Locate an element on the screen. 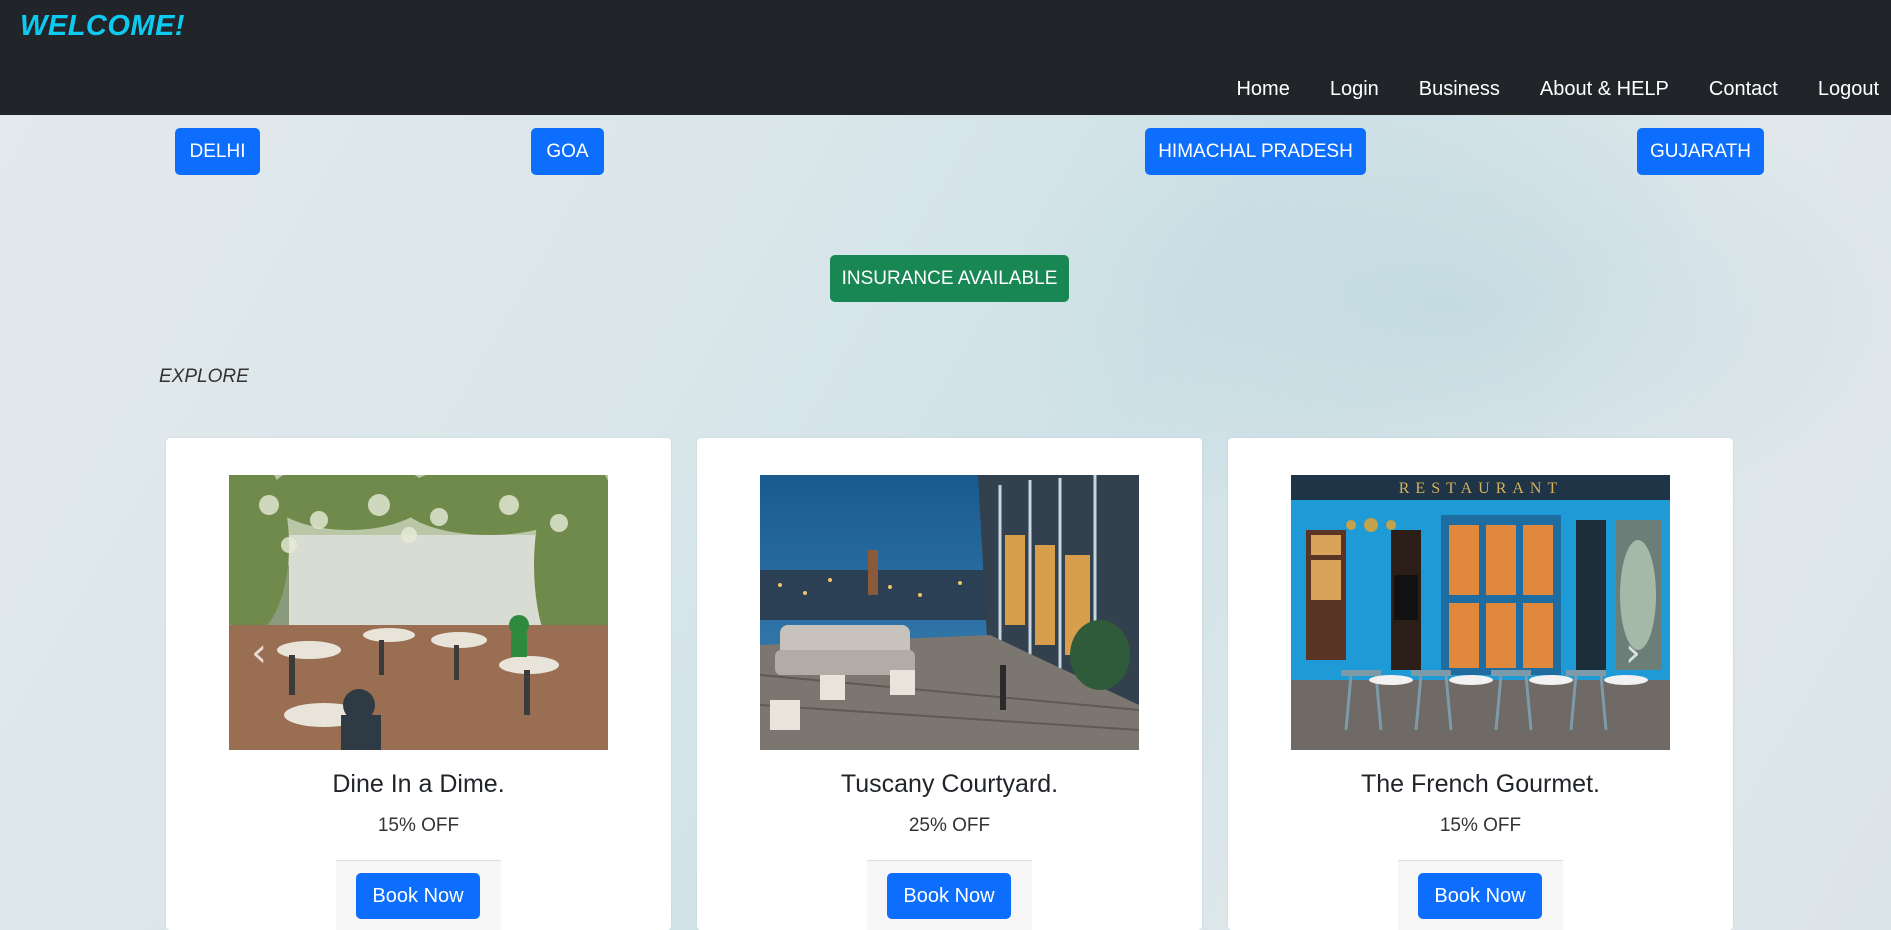 The image size is (1891, 930). destination-button-himachal-pradesh: HIMACHAL PRADESH is located at coordinates (1255, 151).